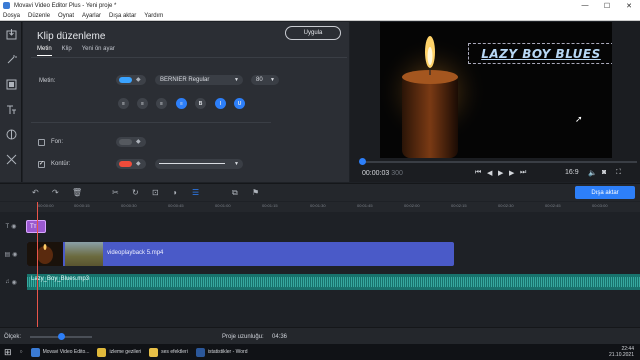 The height and width of the screenshot is (360, 640). What do you see at coordinates (500, 173) in the screenshot?
I see `play-icon: ▶` at bounding box center [500, 173].